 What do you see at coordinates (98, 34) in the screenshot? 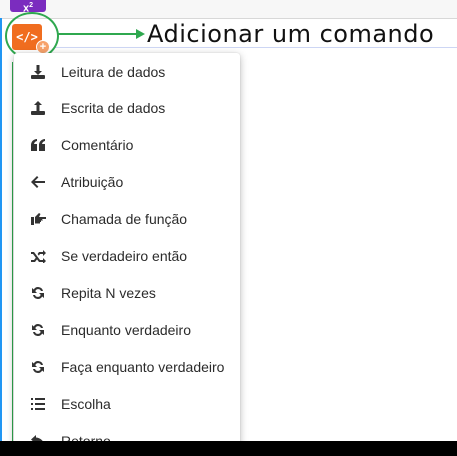
I see `annotation-arrow-line` at bounding box center [98, 34].